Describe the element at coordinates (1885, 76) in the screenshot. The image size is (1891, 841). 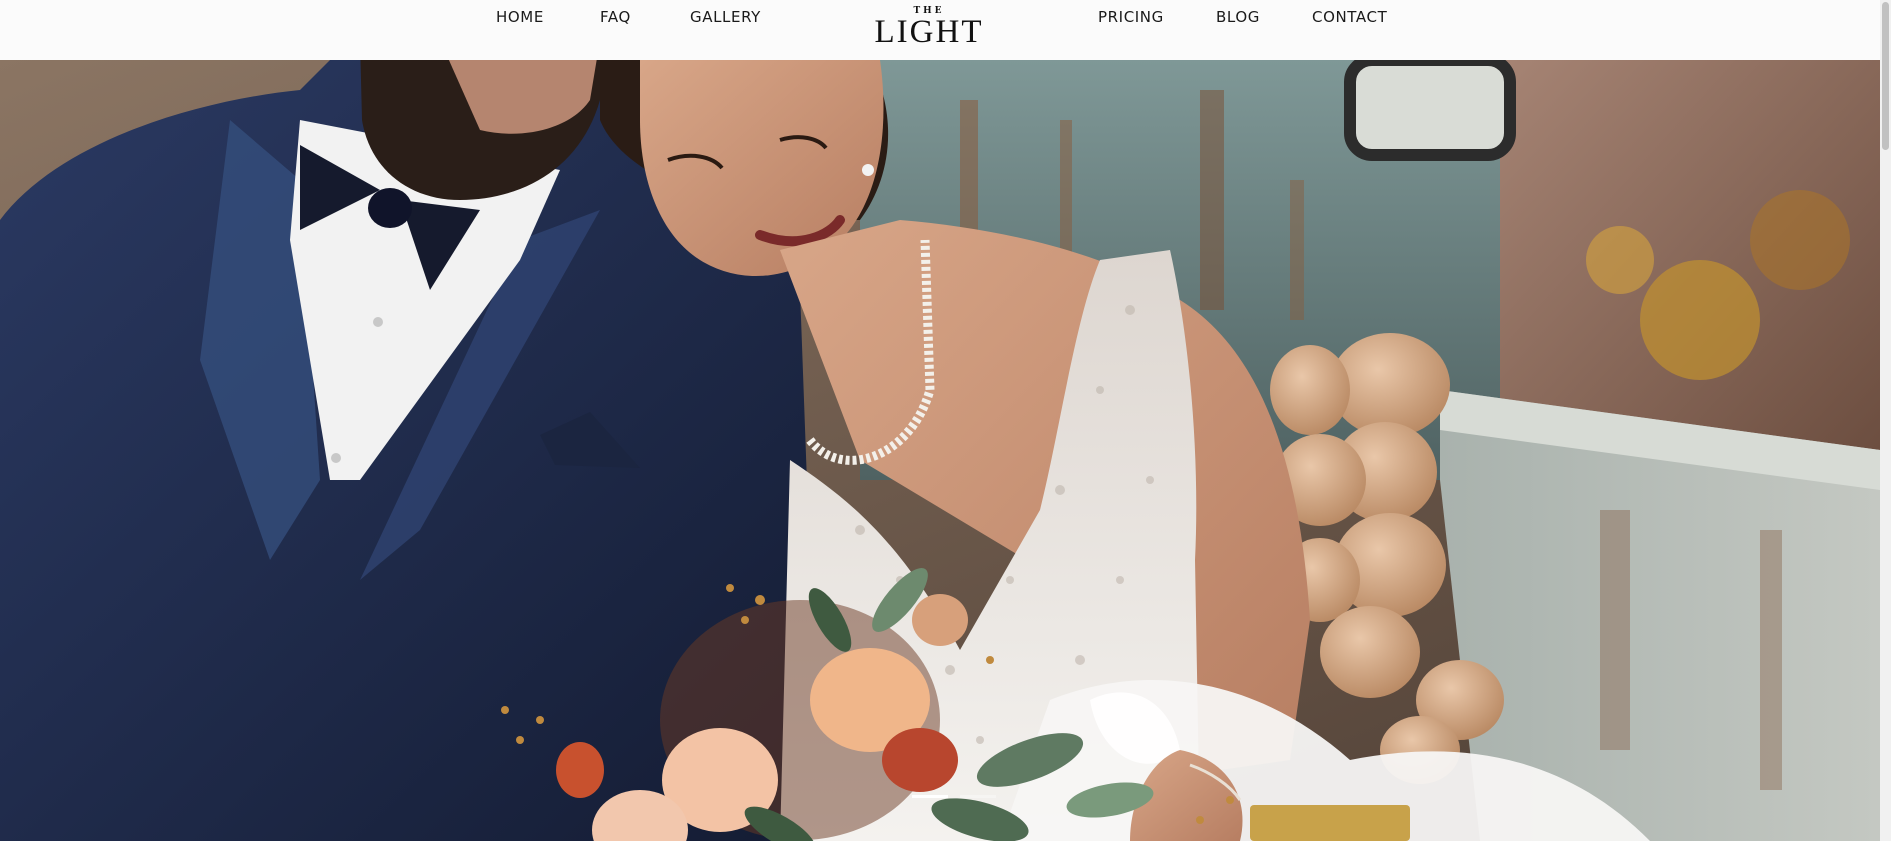
I see `scrollbar-thumb` at that location.